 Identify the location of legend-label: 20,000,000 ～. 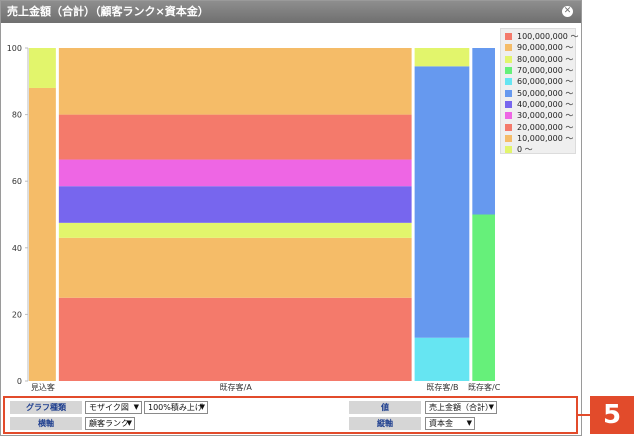
(545, 127).